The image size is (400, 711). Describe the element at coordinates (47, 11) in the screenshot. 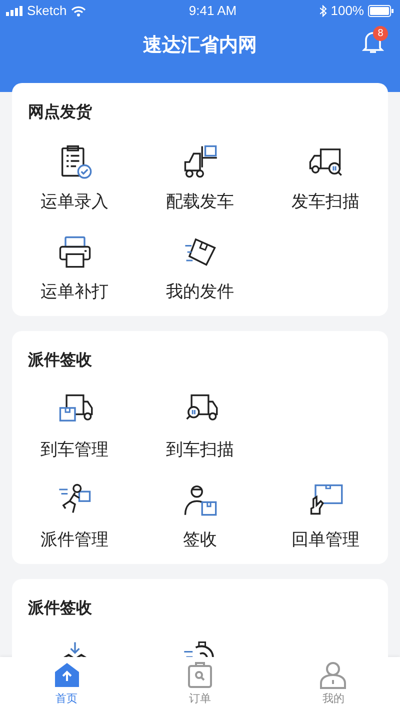

I see `carrier-name: Sketch` at that location.